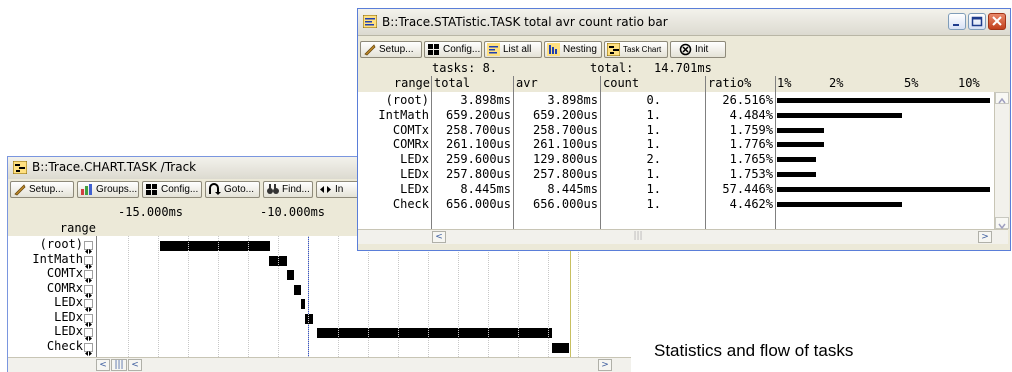 Image resolution: width=1012 pixels, height=372 pixels. Describe the element at coordinates (565, 129) in the screenshot. I see `stat-cell-avr: 258.700us` at that location.